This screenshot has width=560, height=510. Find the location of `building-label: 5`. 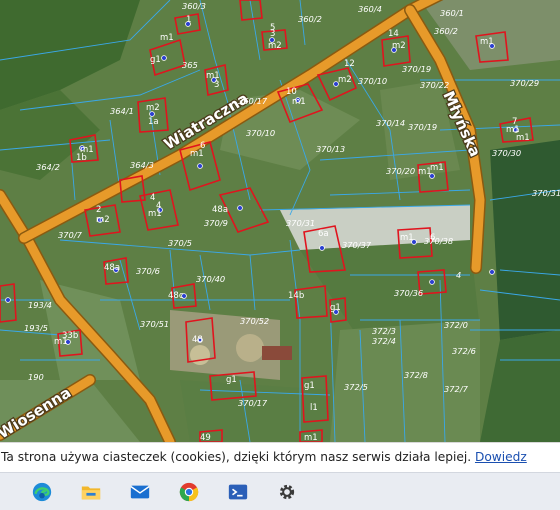

building-label: 5 is located at coordinates (272, 28).